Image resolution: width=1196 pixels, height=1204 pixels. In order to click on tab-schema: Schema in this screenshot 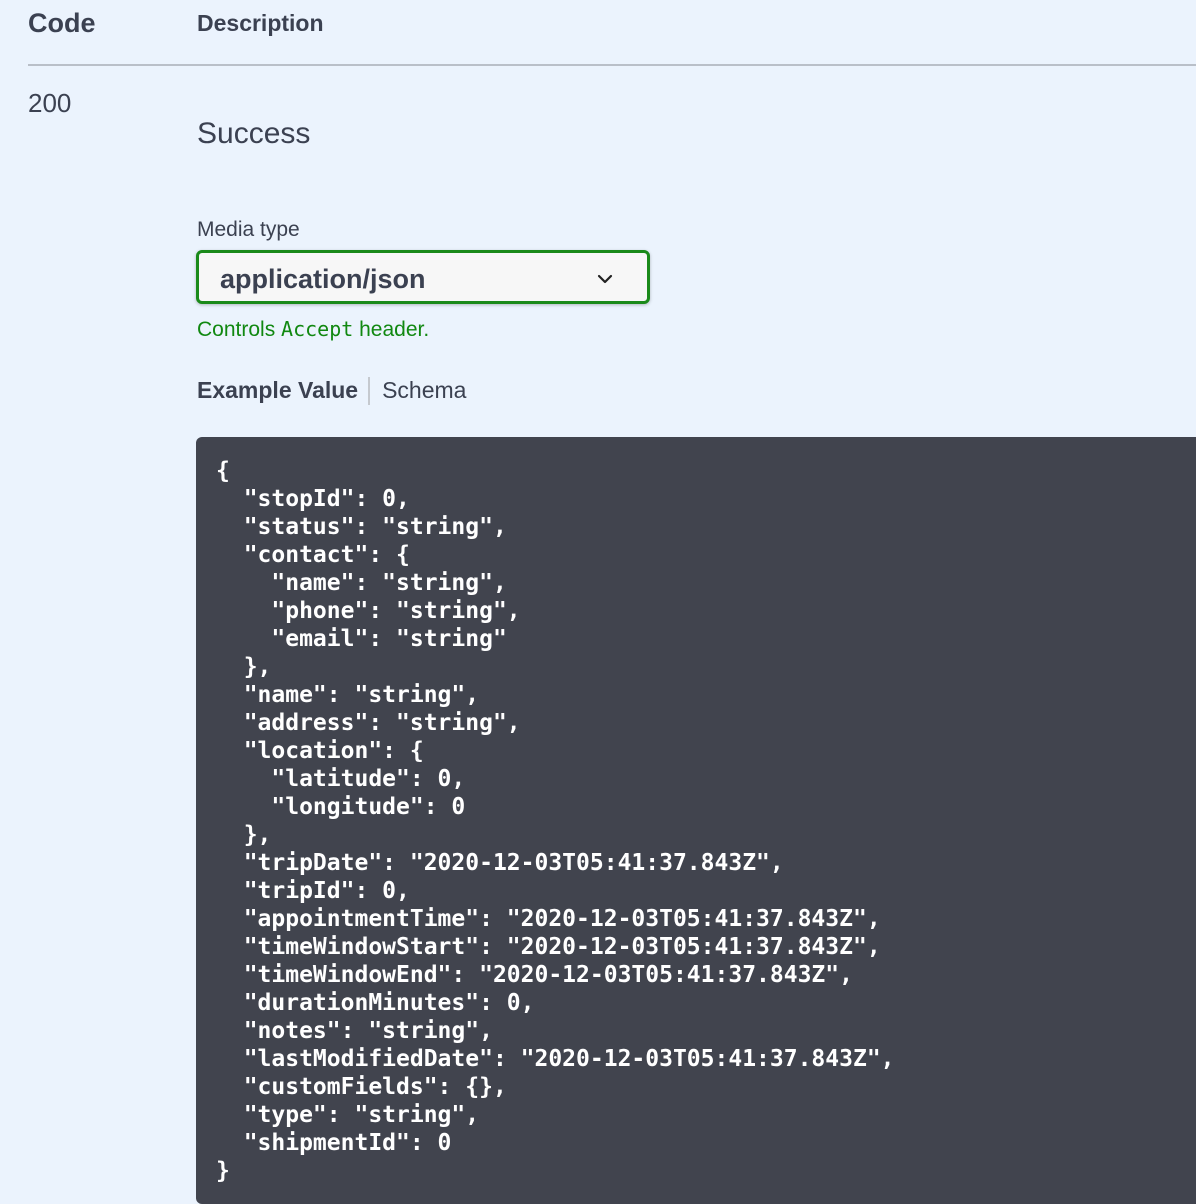, I will do `click(418, 390)`.